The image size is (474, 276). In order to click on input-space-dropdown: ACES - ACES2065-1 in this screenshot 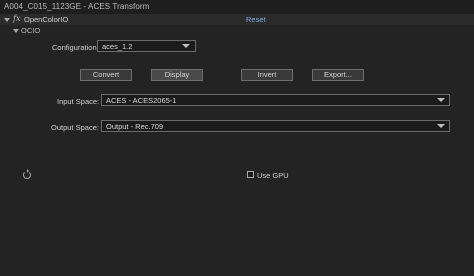, I will do `click(275, 100)`.